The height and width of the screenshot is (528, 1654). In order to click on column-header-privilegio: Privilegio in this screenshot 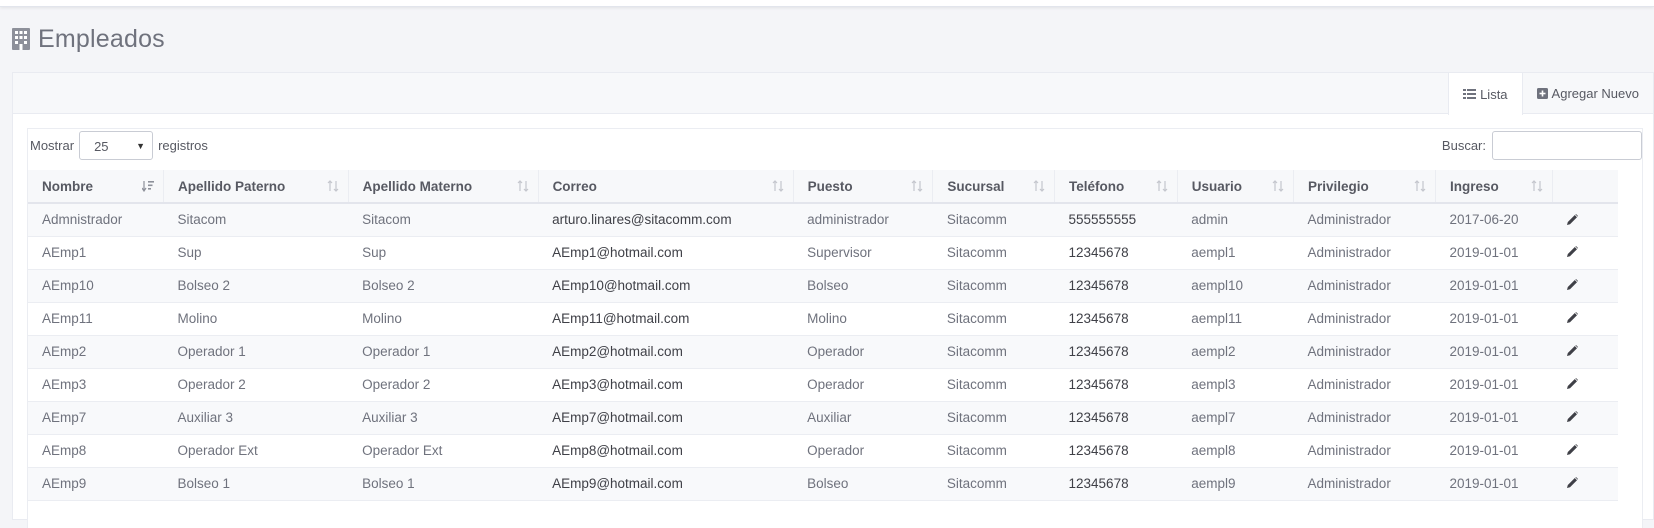, I will do `click(1364, 187)`.